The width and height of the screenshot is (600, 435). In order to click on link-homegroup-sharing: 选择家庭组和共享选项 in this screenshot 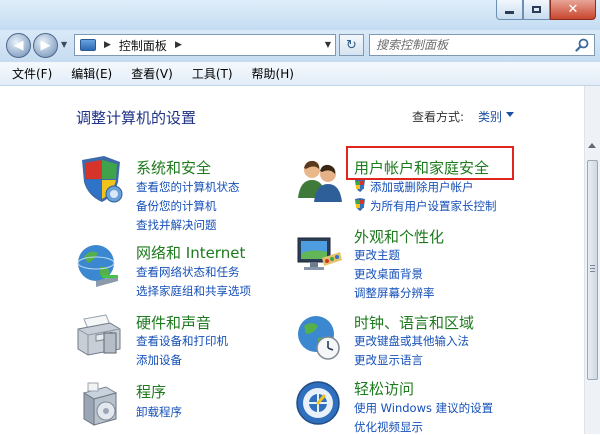, I will do `click(193, 291)`.